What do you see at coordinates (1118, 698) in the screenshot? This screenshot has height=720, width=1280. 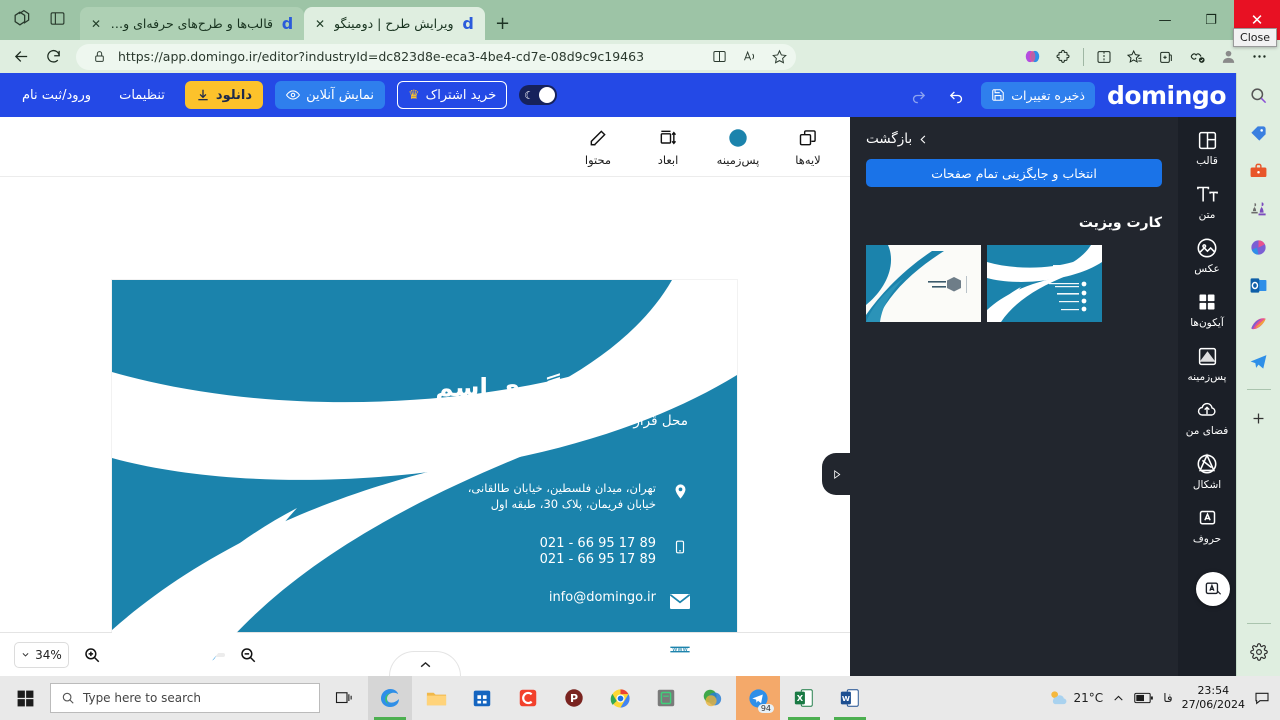 I see `tray-overflow-chevron` at bounding box center [1118, 698].